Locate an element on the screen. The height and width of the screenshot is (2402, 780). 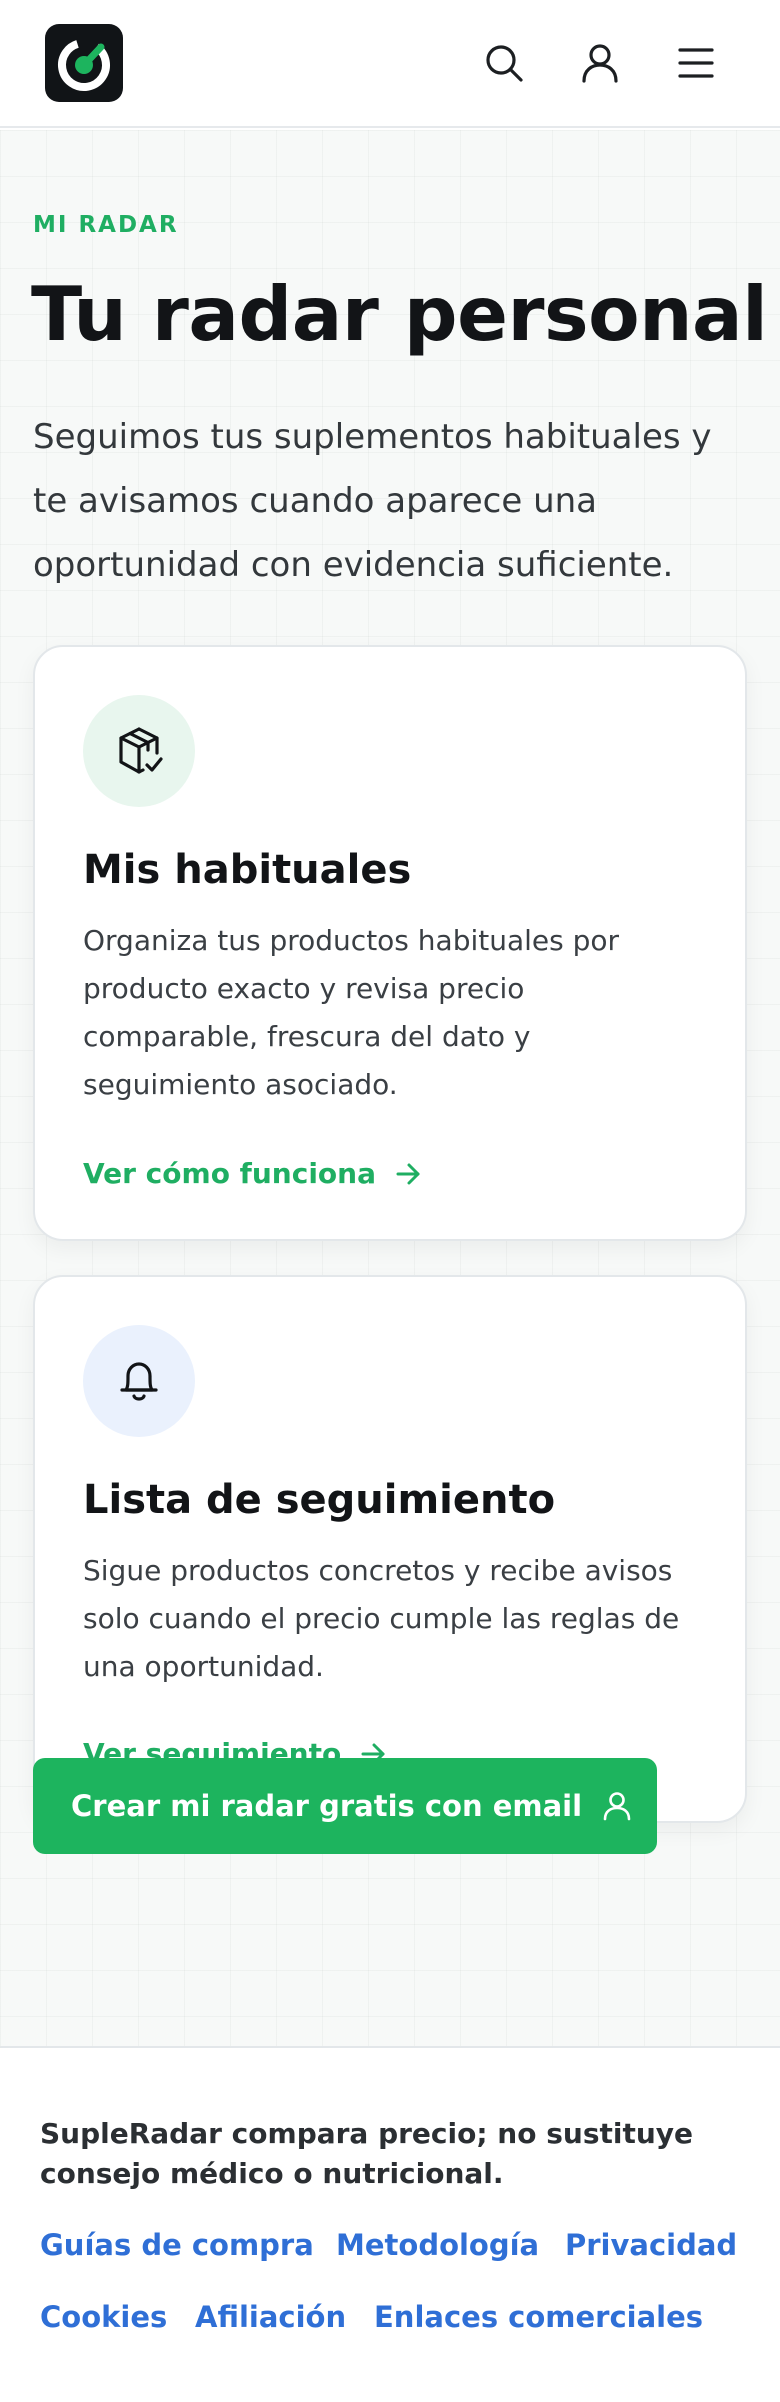
footer-link-metodologia: Metodología is located at coordinates (437, 2245).